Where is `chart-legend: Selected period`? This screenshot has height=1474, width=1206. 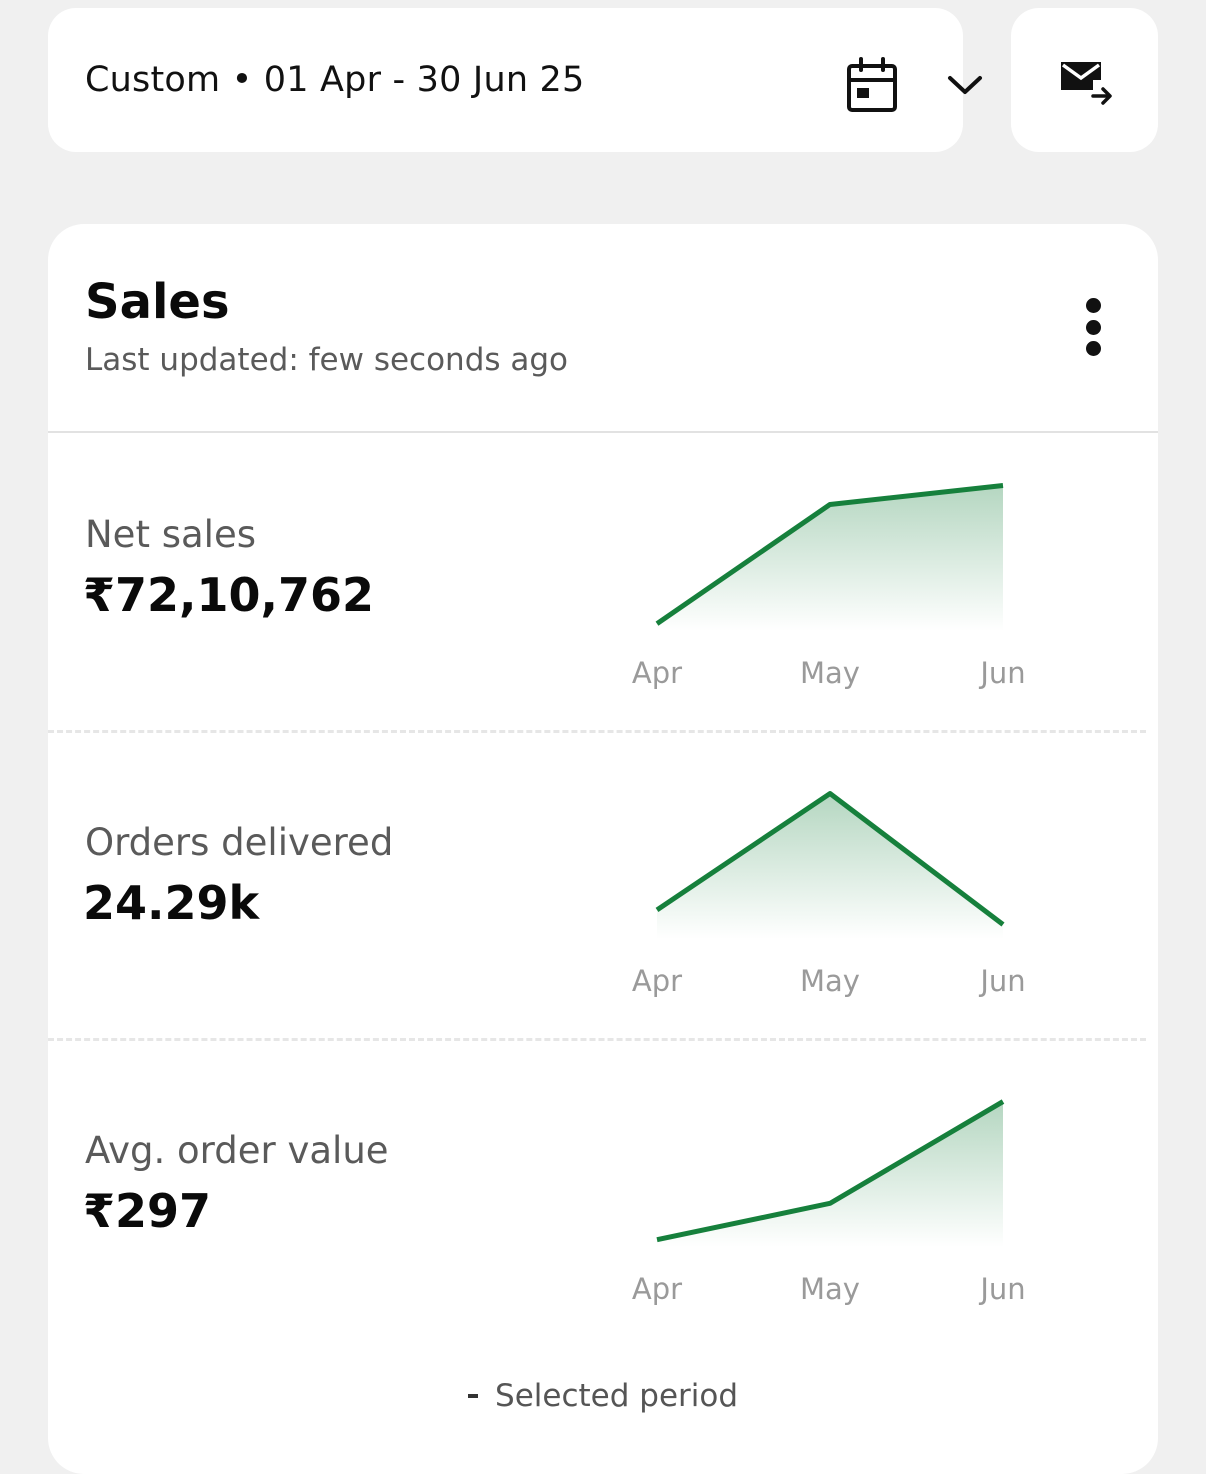
chart-legend: Selected period is located at coordinates (603, 1396).